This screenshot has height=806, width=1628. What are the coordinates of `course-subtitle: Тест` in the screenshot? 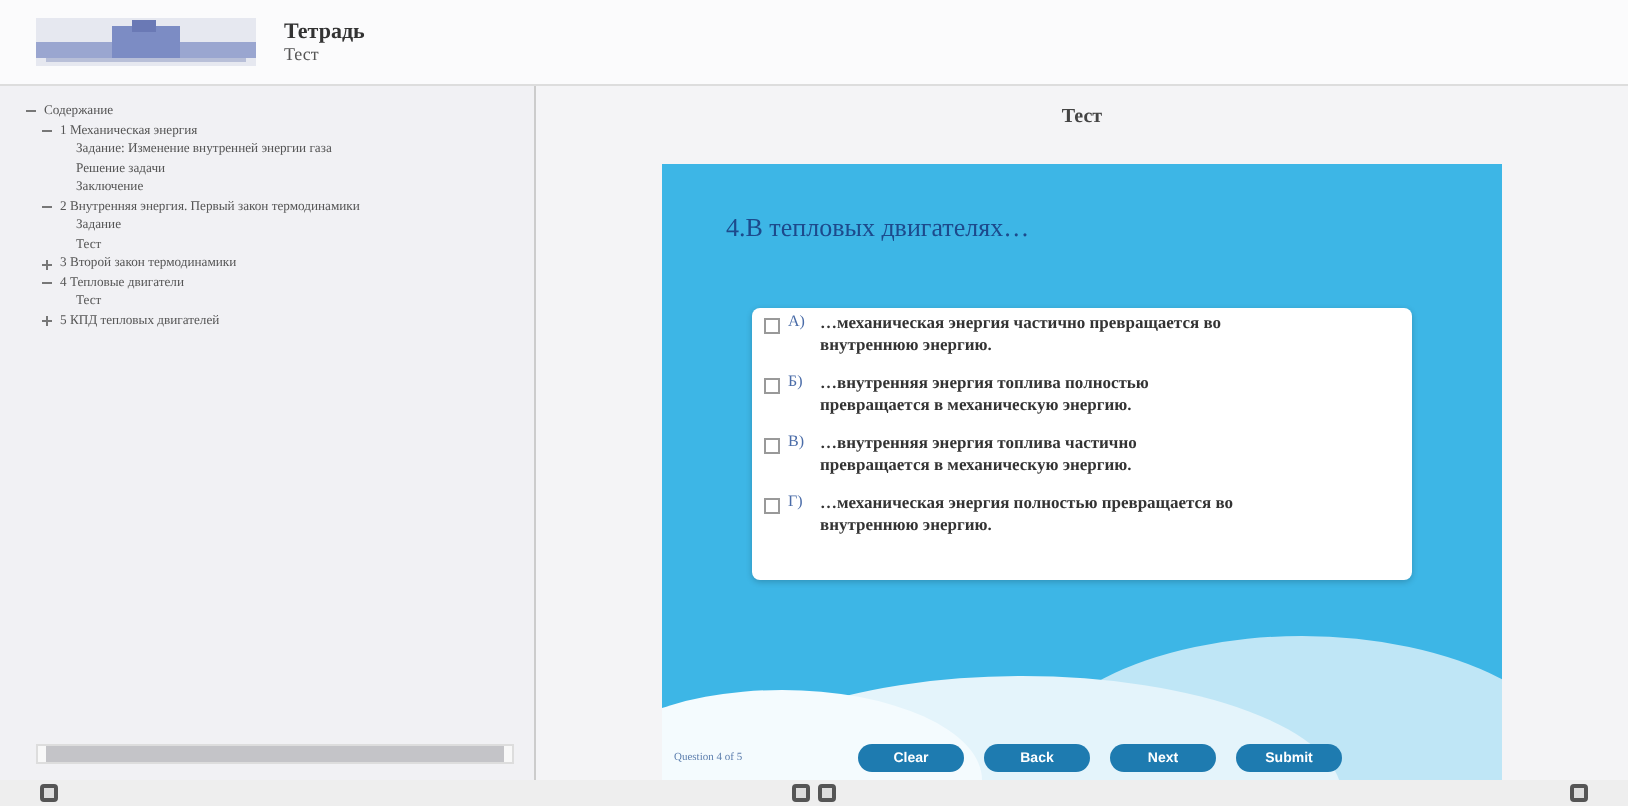 It's located at (302, 54).